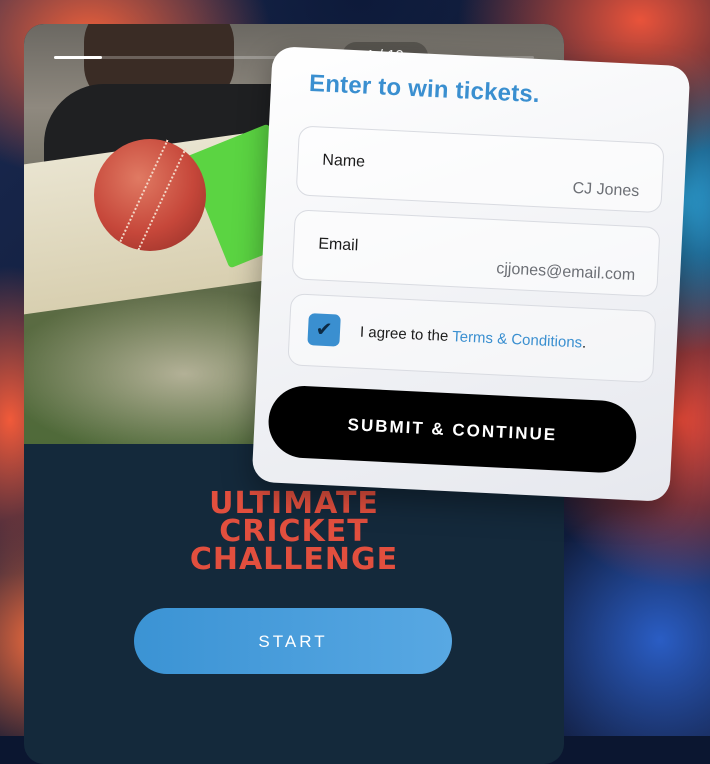 The width and height of the screenshot is (710, 764). I want to click on title-line-3: CHALLENGE, so click(294, 559).